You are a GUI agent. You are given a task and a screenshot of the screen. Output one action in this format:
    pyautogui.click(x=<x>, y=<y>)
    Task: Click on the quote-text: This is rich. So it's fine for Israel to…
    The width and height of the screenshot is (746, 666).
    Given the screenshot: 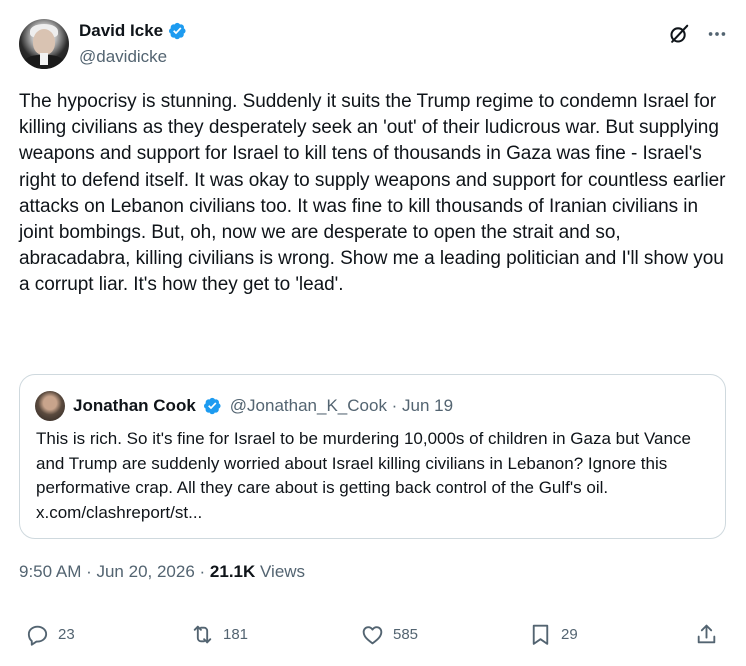 What is the action you would take?
    pyautogui.click(x=363, y=475)
    